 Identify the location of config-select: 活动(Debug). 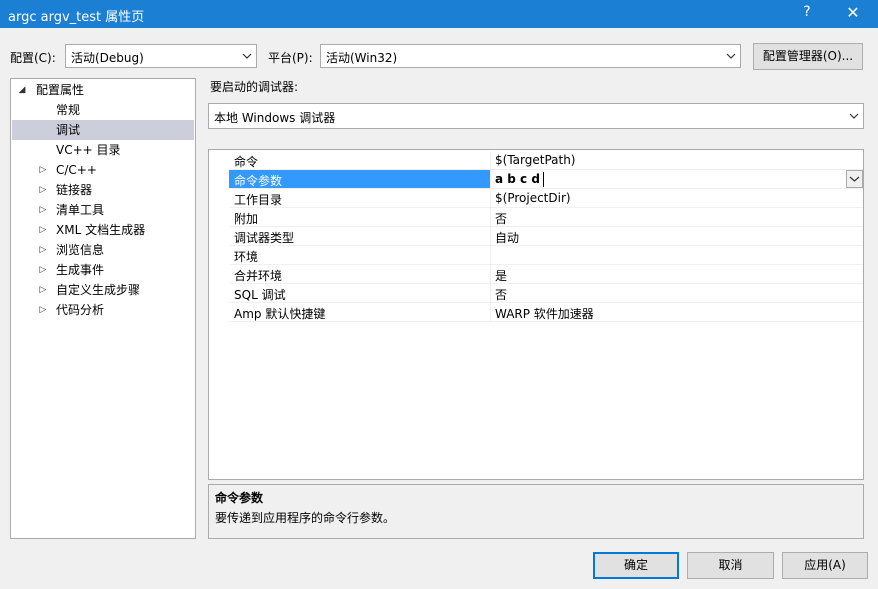
(161, 56).